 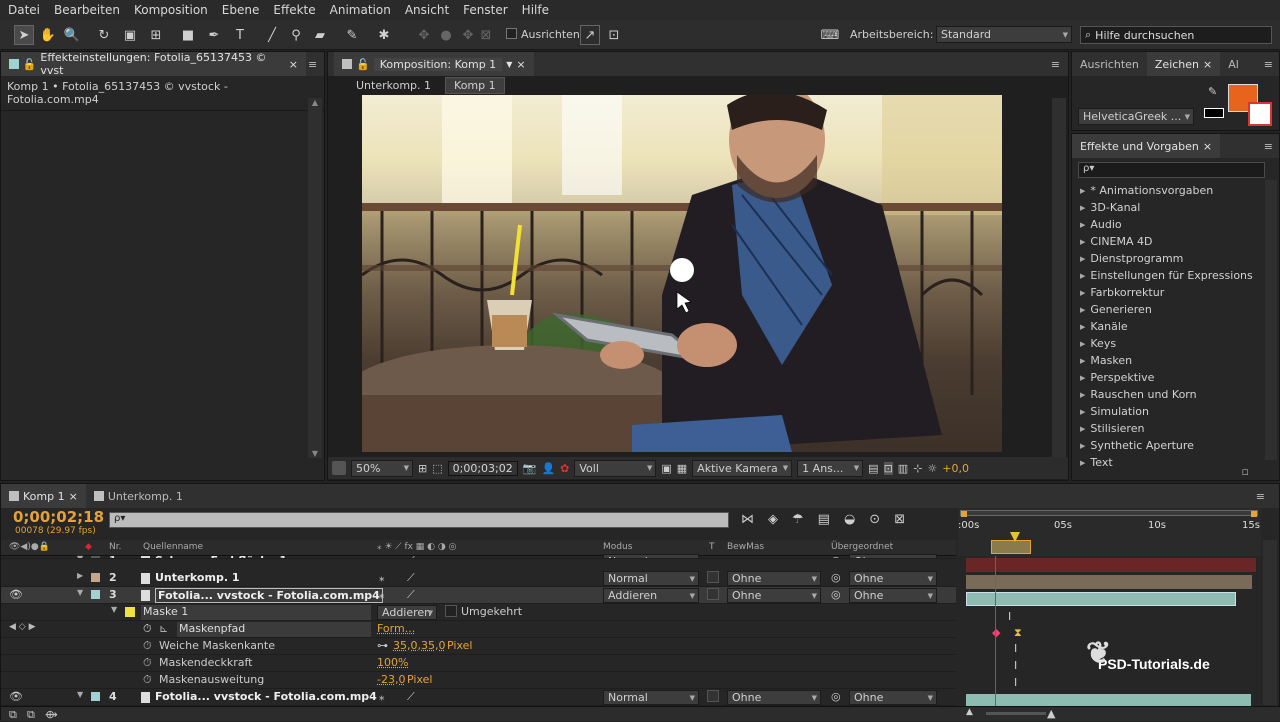 What do you see at coordinates (1254, 514) in the screenshot?
I see `navigator-end-handle` at bounding box center [1254, 514].